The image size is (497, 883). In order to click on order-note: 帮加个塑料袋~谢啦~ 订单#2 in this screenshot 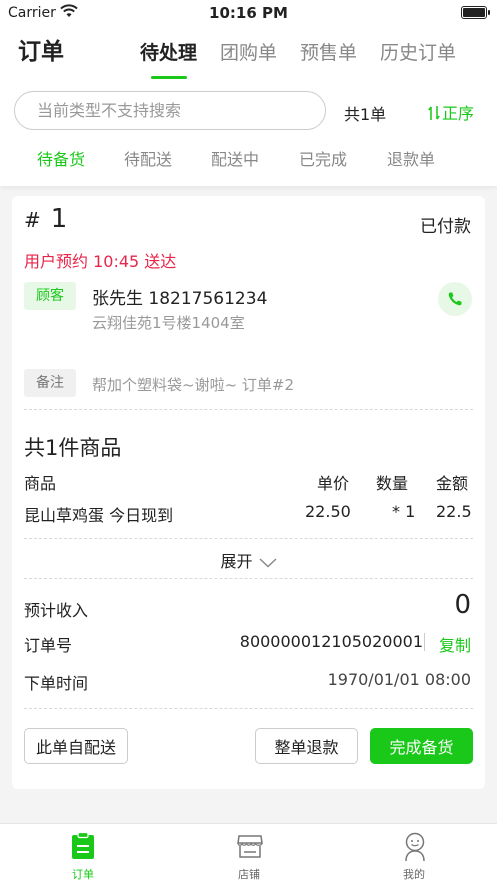, I will do `click(193, 385)`.